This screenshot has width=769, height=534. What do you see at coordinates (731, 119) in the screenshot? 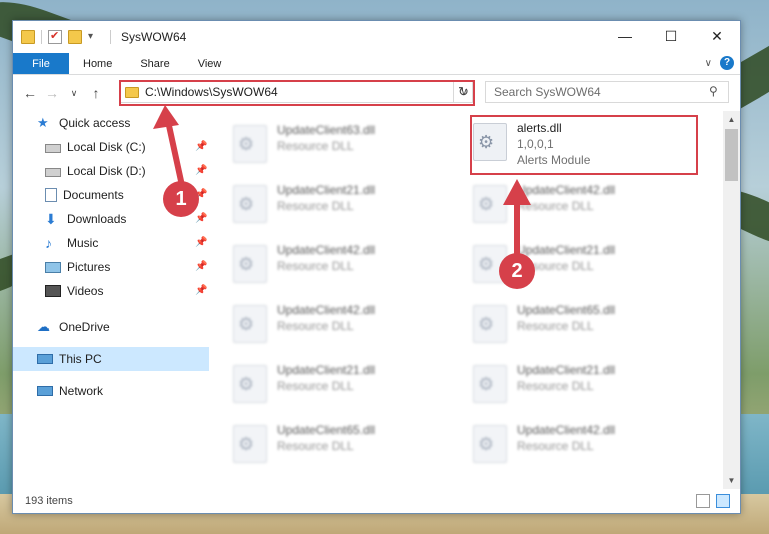
I see `scroll-up-icon: ▲` at bounding box center [731, 119].